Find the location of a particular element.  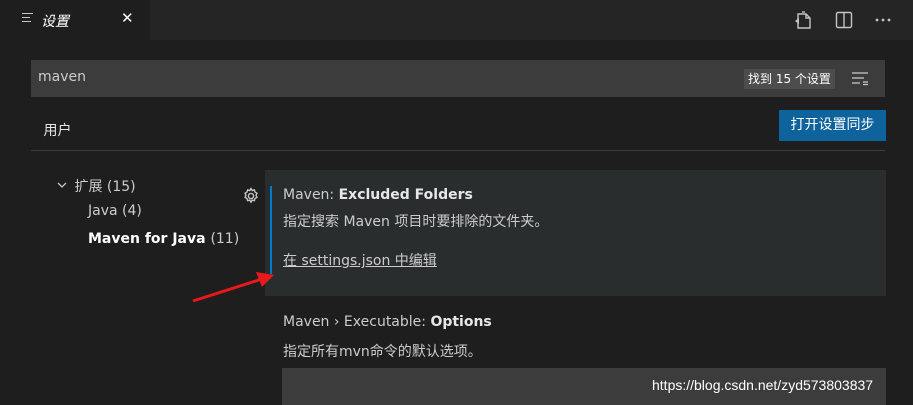

tab-bar: 设置 ✕ is located at coordinates (456, 20).